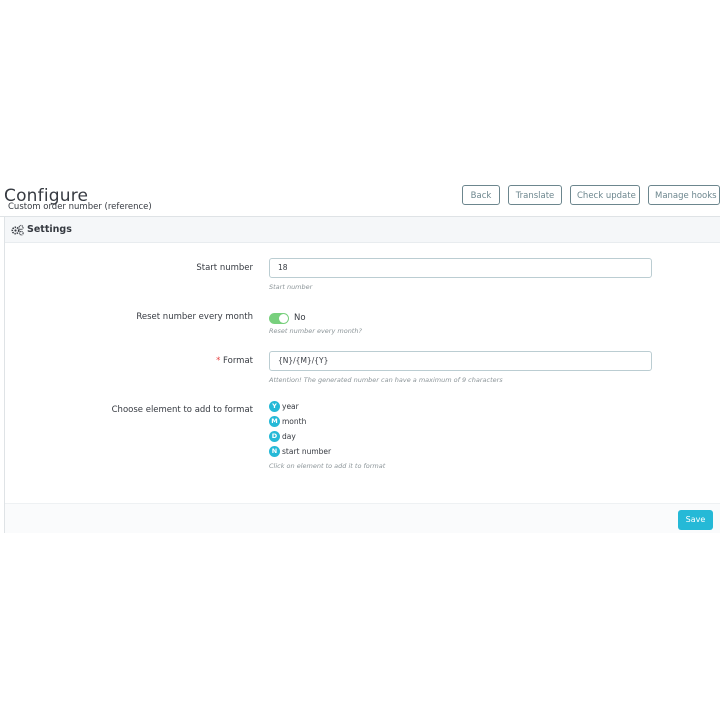 This screenshot has width=720, height=720. What do you see at coordinates (307, 451) in the screenshot?
I see `element-label: start number` at bounding box center [307, 451].